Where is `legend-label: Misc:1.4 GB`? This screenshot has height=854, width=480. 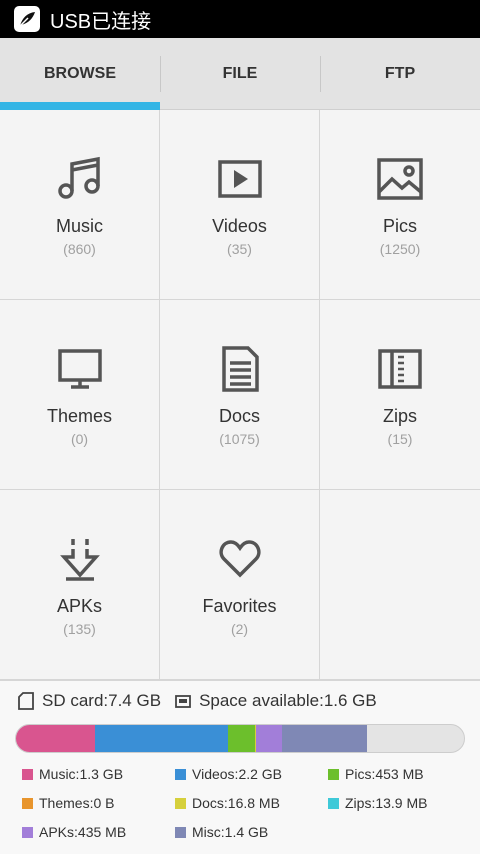 legend-label: Misc:1.4 GB is located at coordinates (230, 832).